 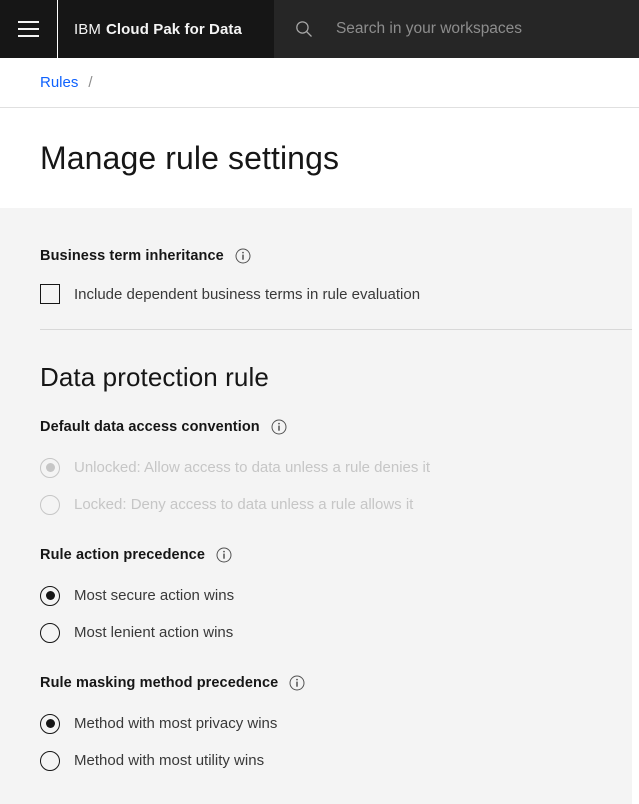 What do you see at coordinates (50, 760) in the screenshot?
I see `radio-most-utility` at bounding box center [50, 760].